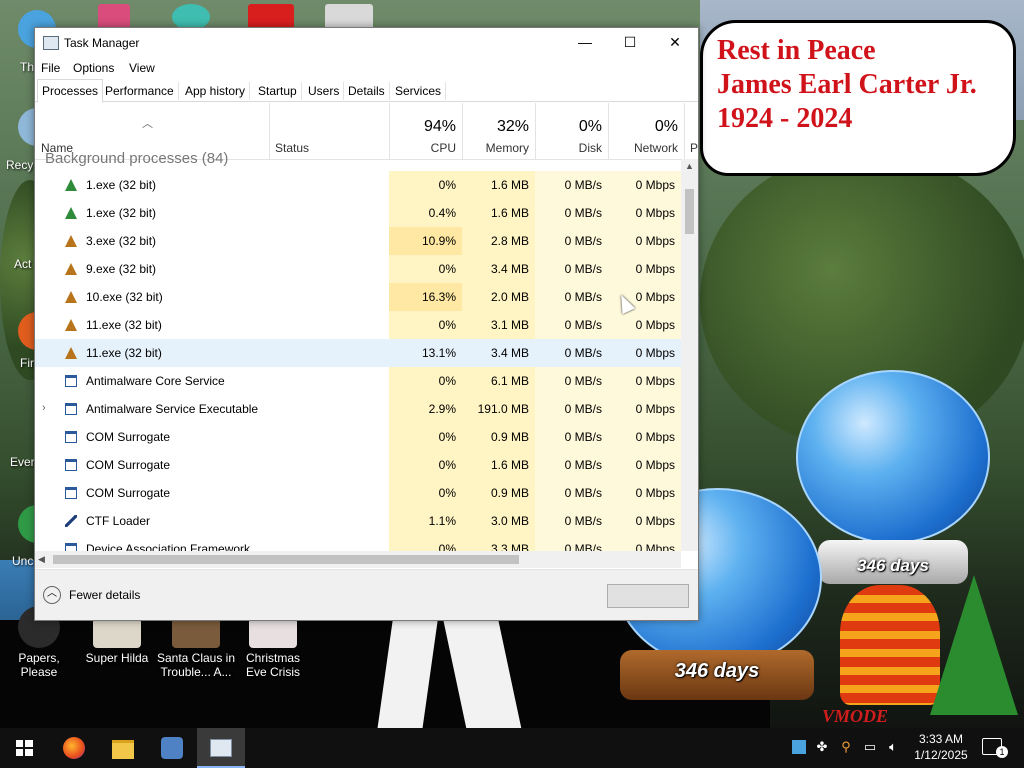  Describe the element at coordinates (324, 91) in the screenshot. I see `tab-users: Users` at that location.